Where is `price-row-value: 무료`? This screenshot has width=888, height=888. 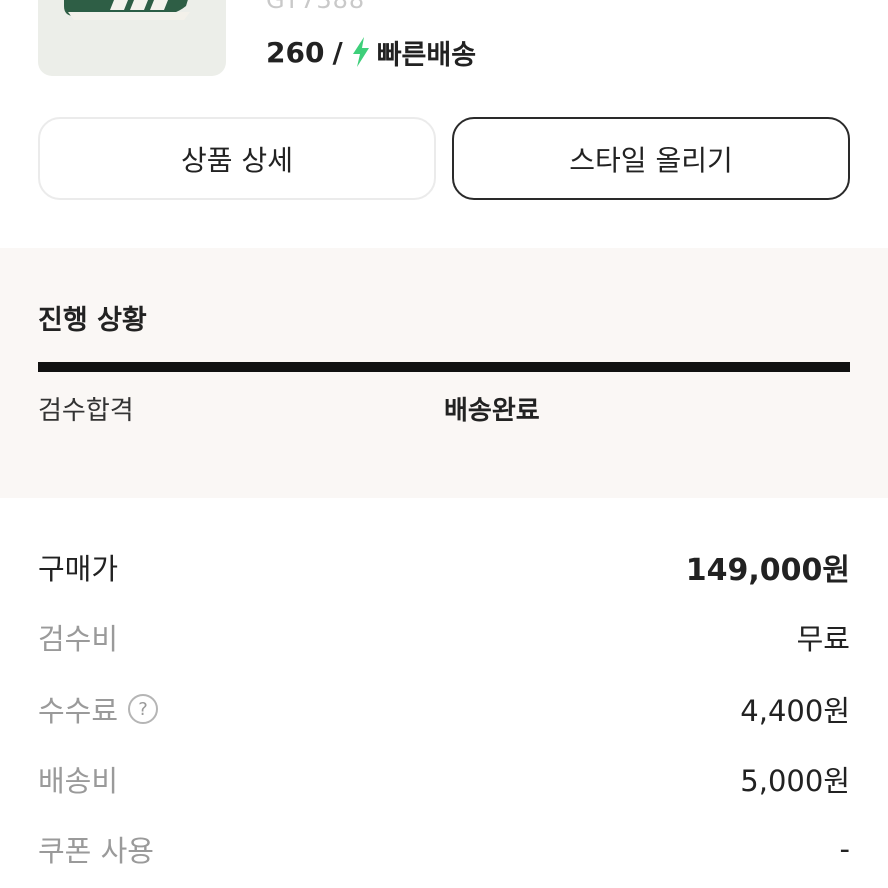 price-row-value: 무료 is located at coordinates (823, 639).